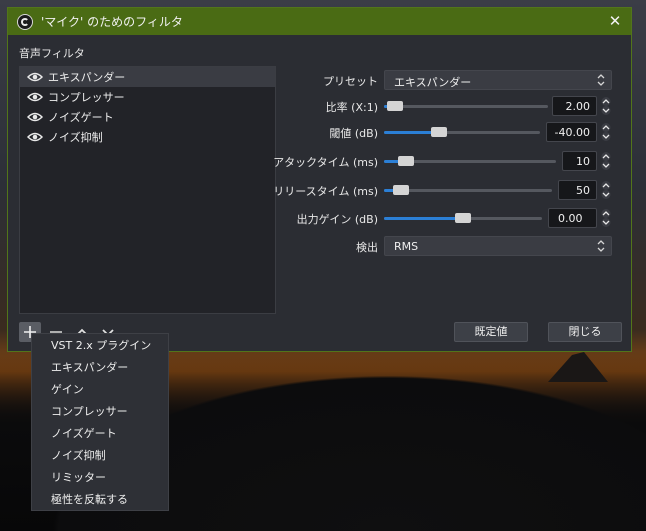  What do you see at coordinates (585, 332) in the screenshot?
I see `close-button: 閉じる` at bounding box center [585, 332].